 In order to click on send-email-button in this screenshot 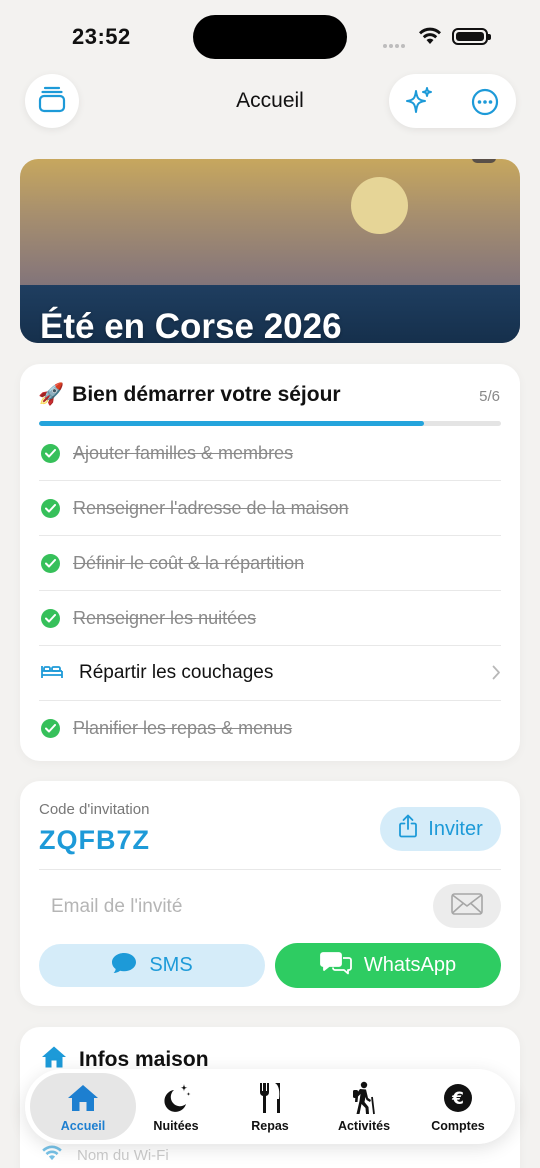, I will do `click(467, 906)`.